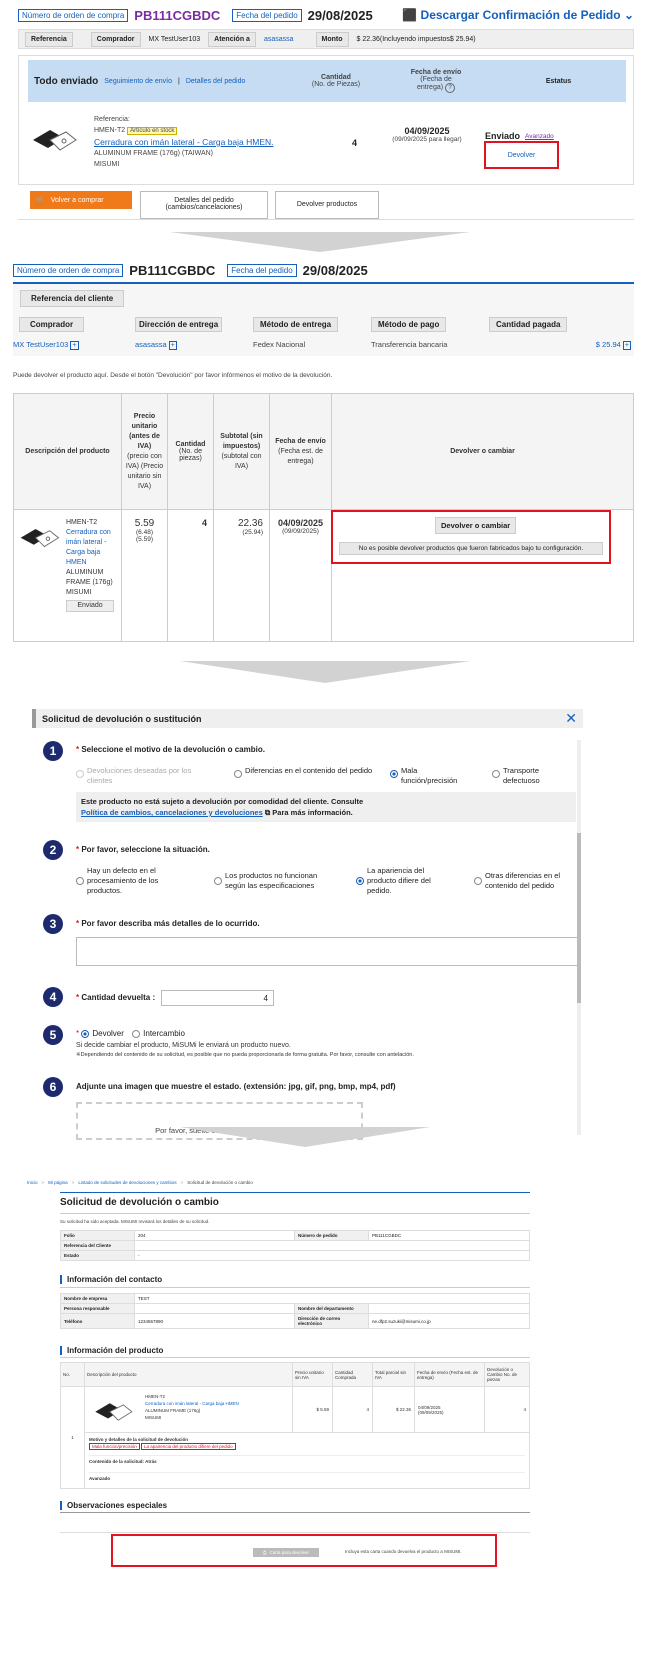 This screenshot has height=1669, width=660. Describe the element at coordinates (139, 1202) in the screenshot. I see `page-title: Solicitud de devolución o cambio` at that location.